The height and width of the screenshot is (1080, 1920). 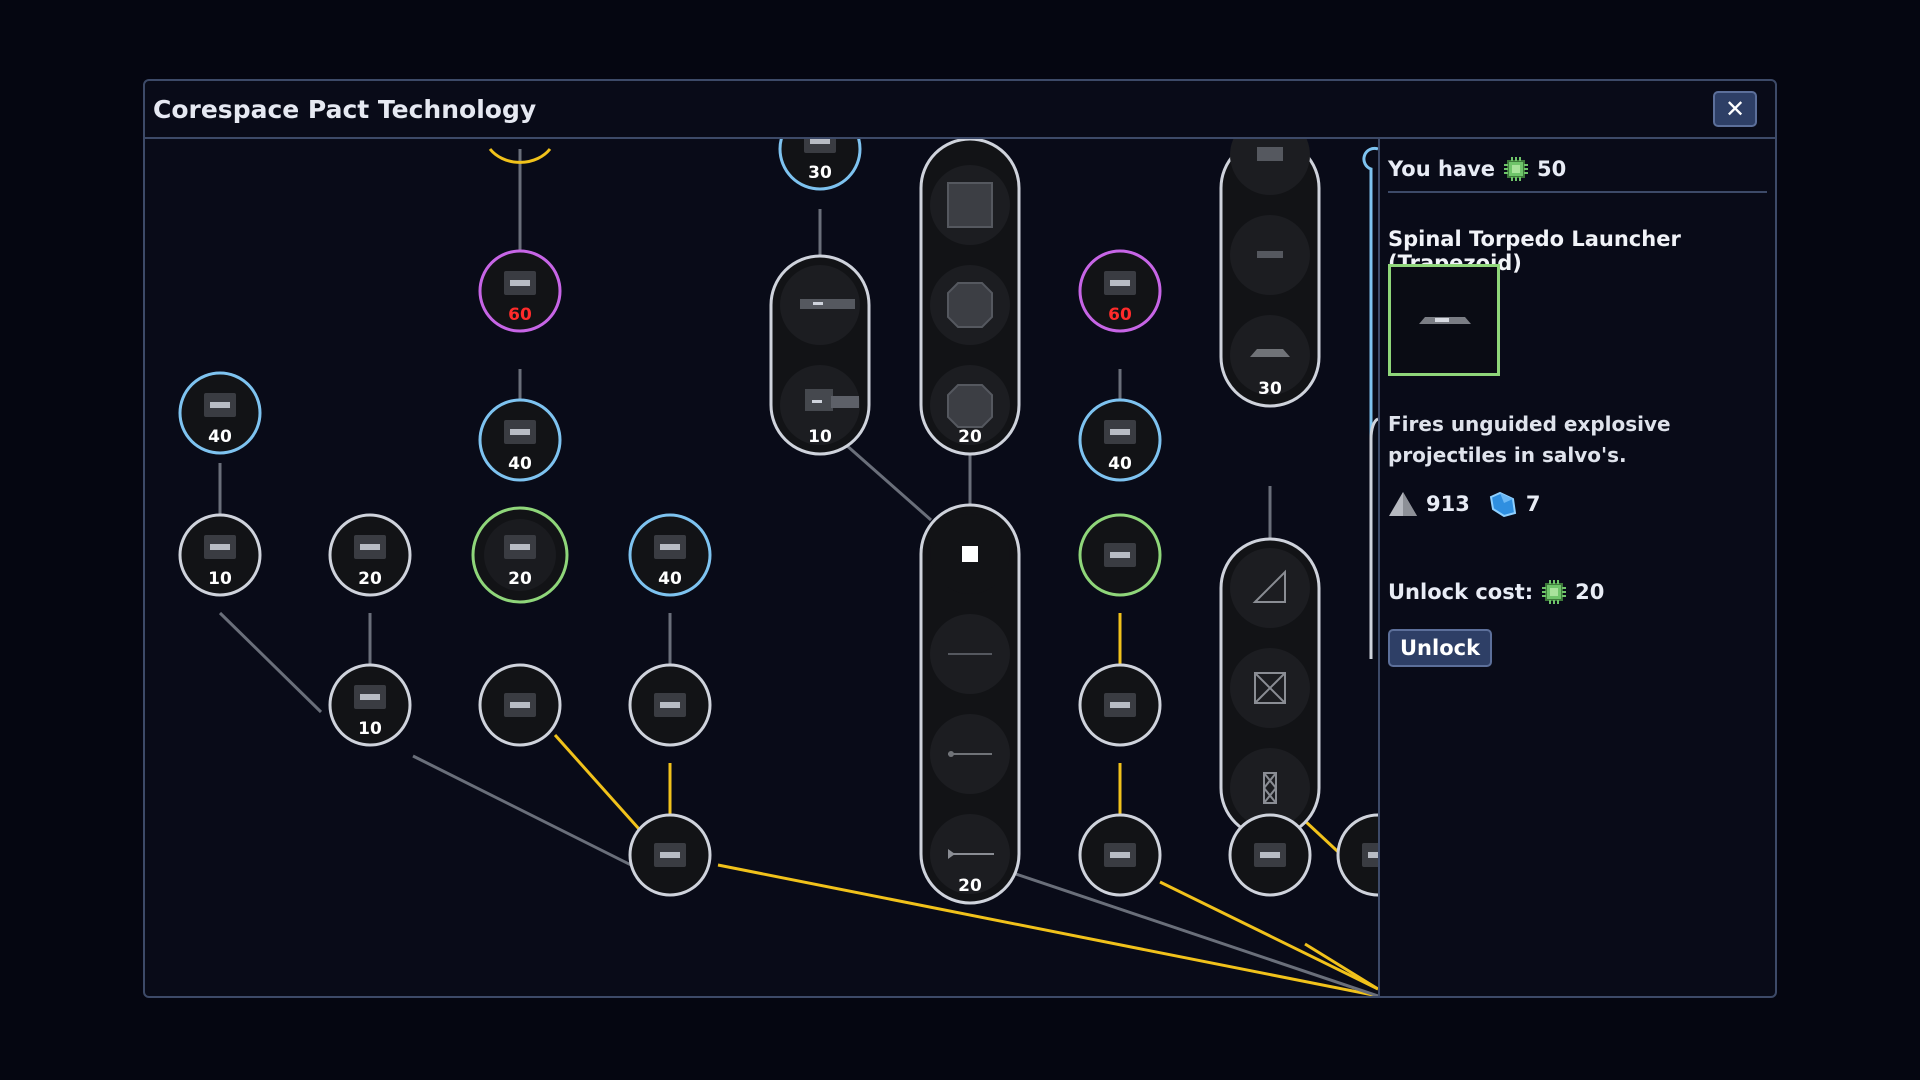 I want to click on plate-octagon-icon, so click(x=970, y=406).